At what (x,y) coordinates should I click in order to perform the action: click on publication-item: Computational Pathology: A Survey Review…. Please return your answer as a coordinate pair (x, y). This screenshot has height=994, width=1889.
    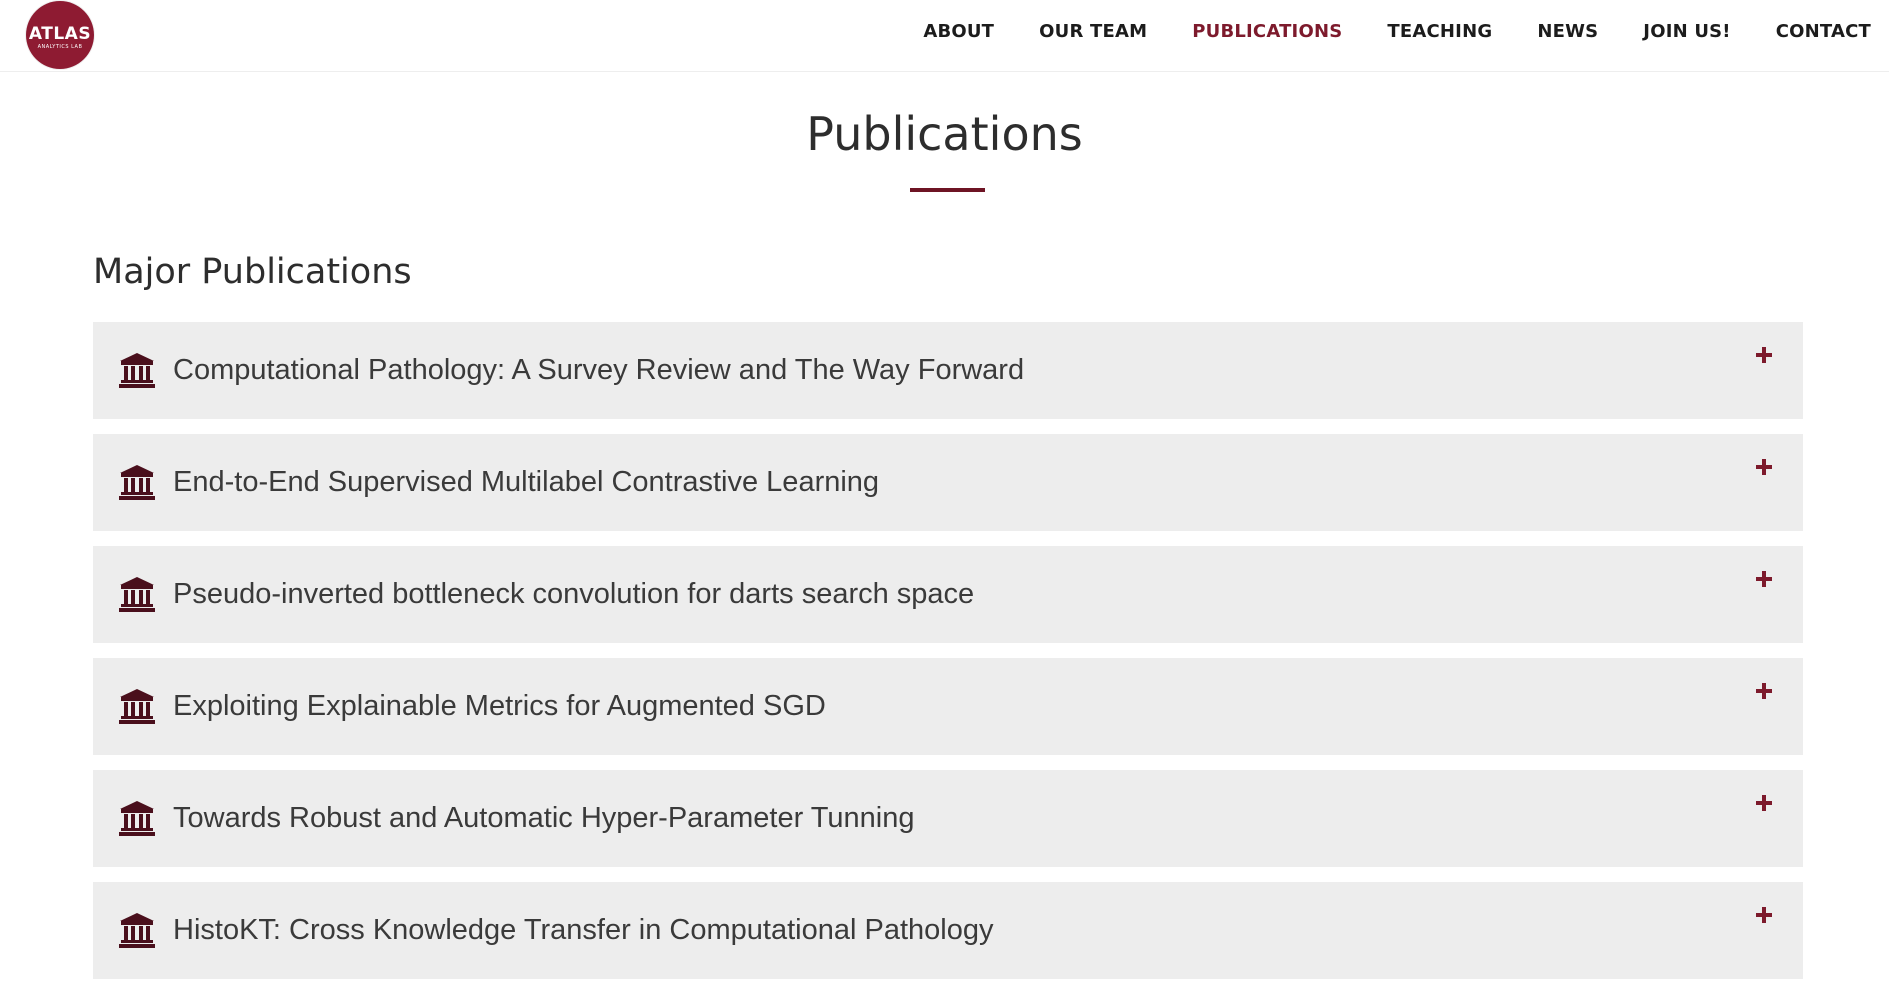
    Looking at the image, I should click on (948, 370).